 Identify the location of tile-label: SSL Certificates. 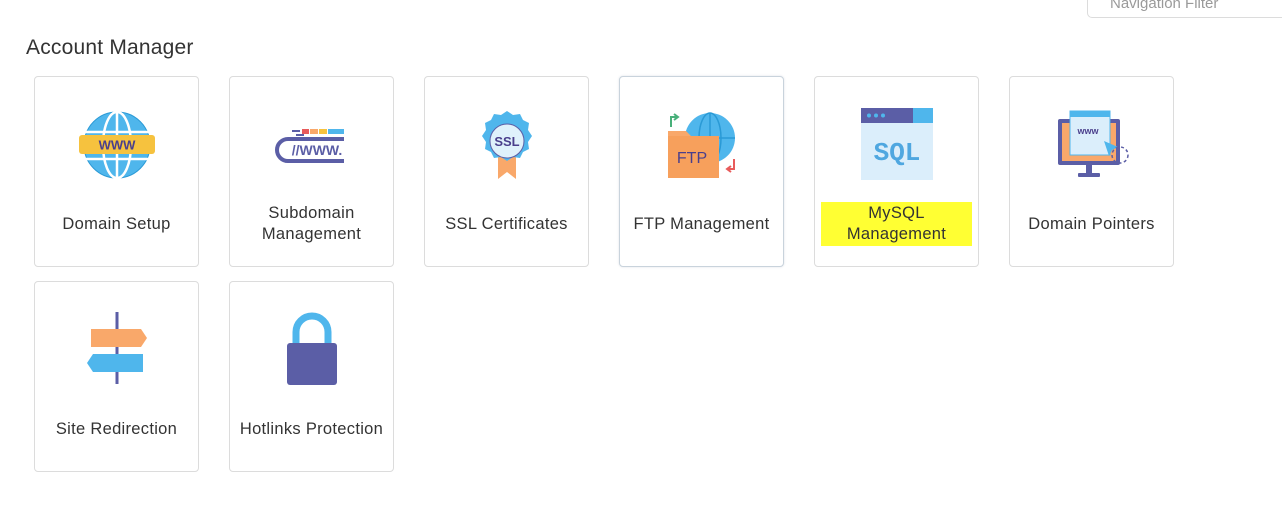
(506, 223).